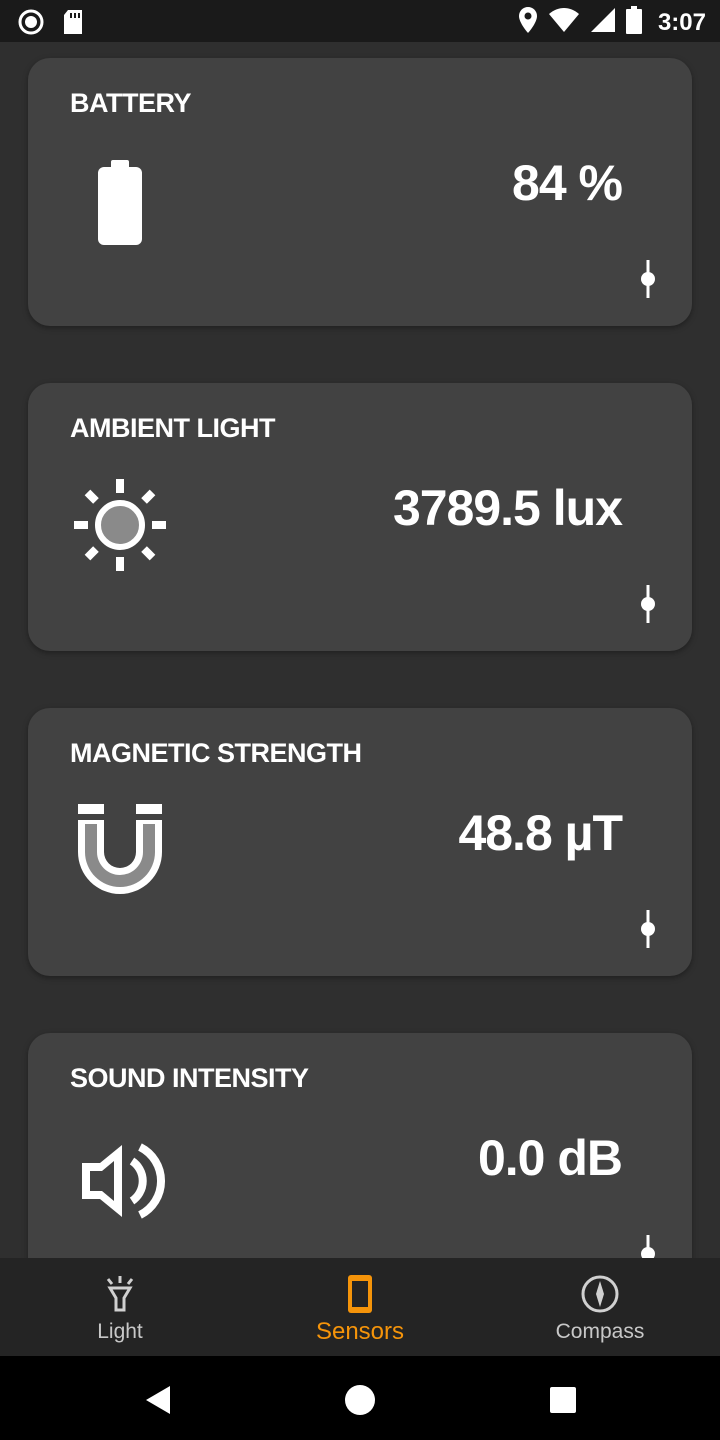  I want to click on card-value: 0.0 dB, so click(550, 1158).